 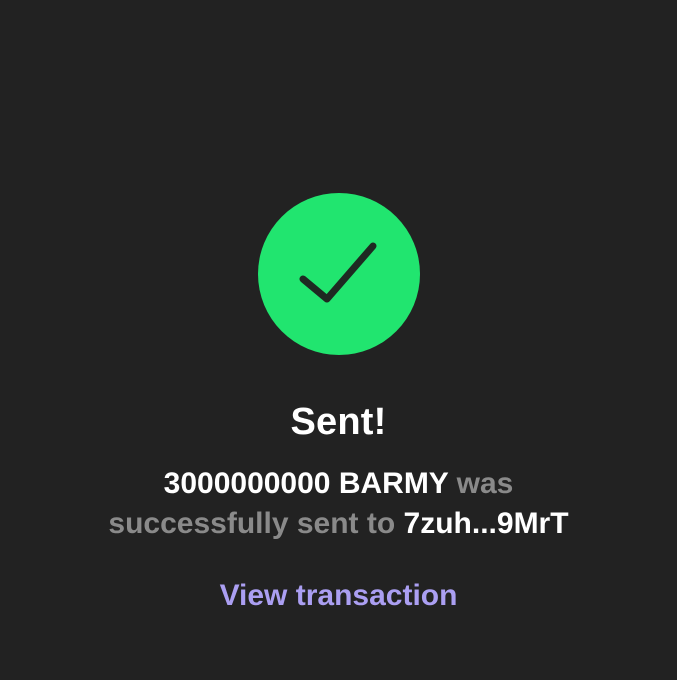 I want to click on view-transaction-link: View transaction, so click(x=338, y=596).